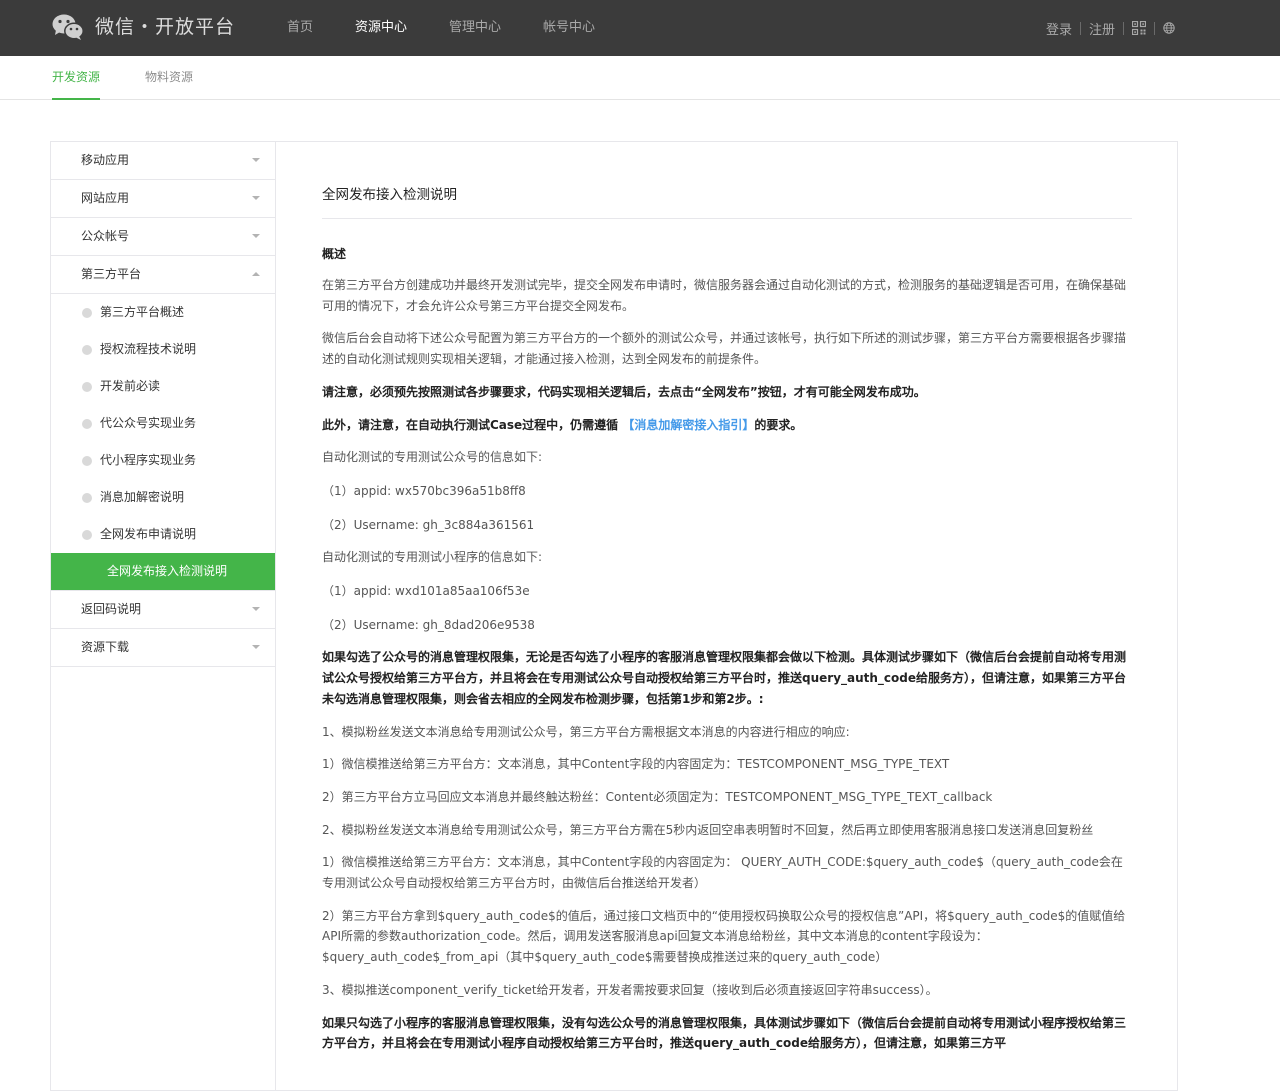 This screenshot has height=1091, width=1280. I want to click on sidebar-subitem-label: 全网发布接入检测说明, so click(167, 571).